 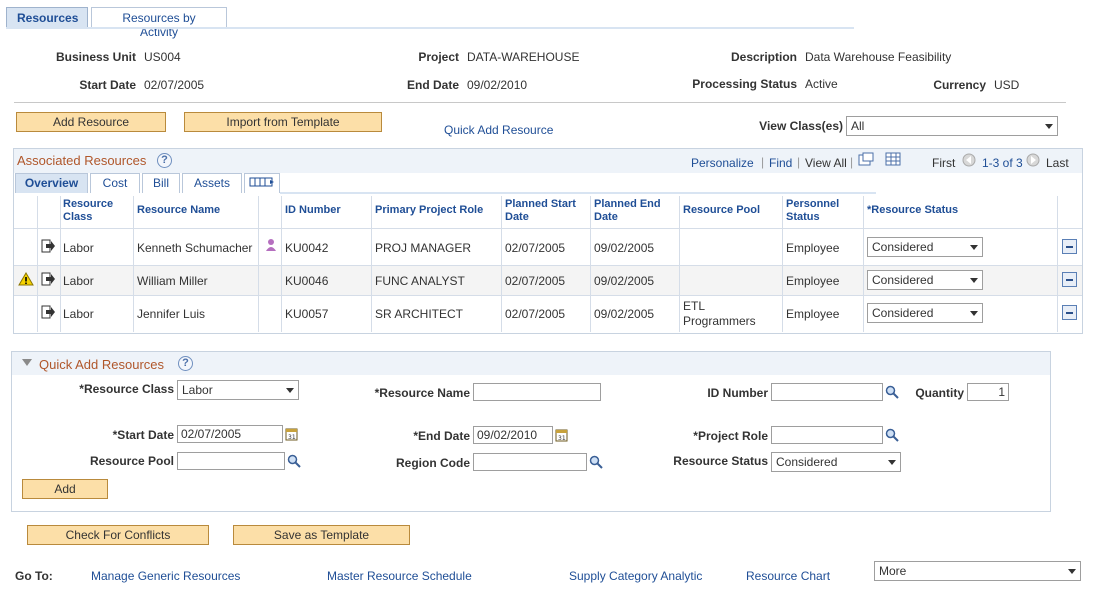 I want to click on person-icon, so click(x=271, y=245).